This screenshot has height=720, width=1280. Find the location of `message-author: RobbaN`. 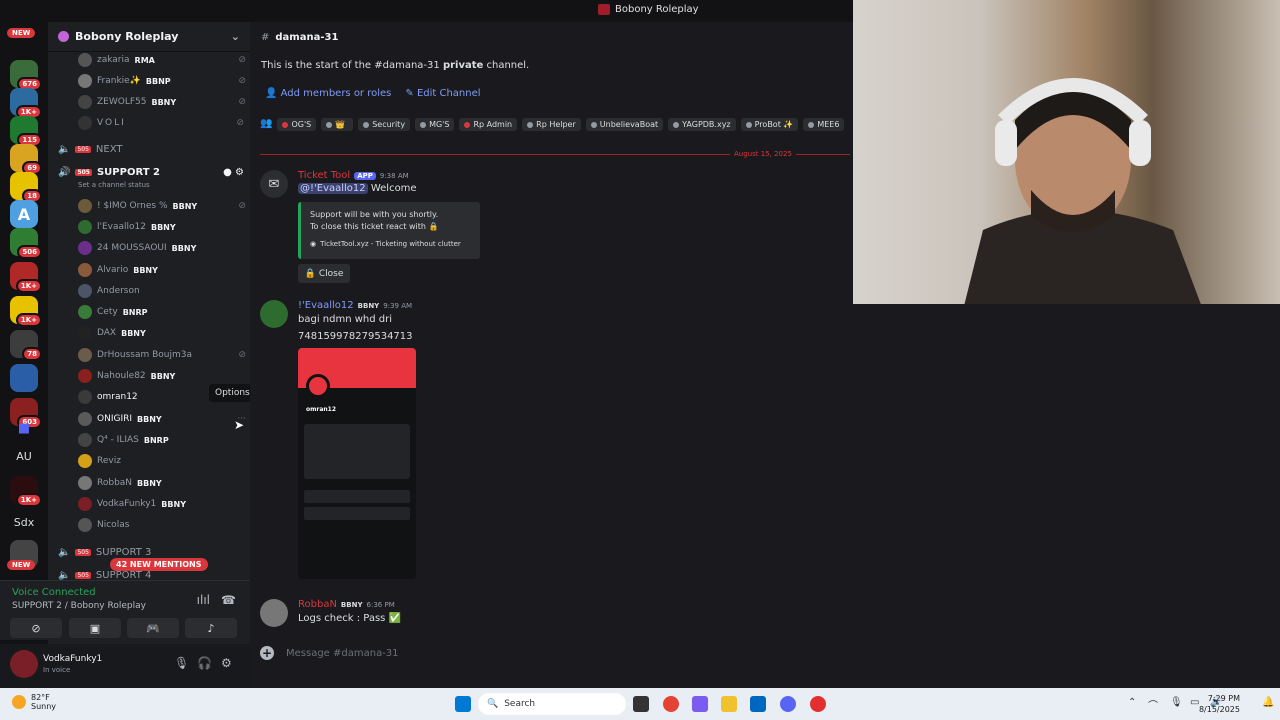

message-author: RobbaN is located at coordinates (317, 604).